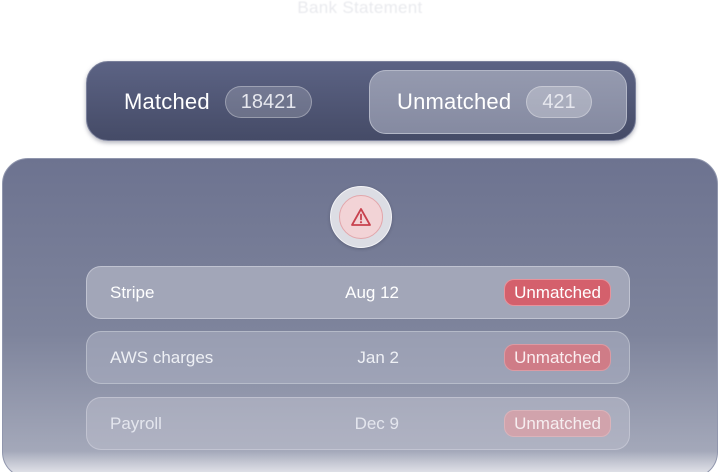 This screenshot has height=472, width=720. I want to click on transaction-row: AWS charges Jan 2 Unmatched, so click(358, 357).